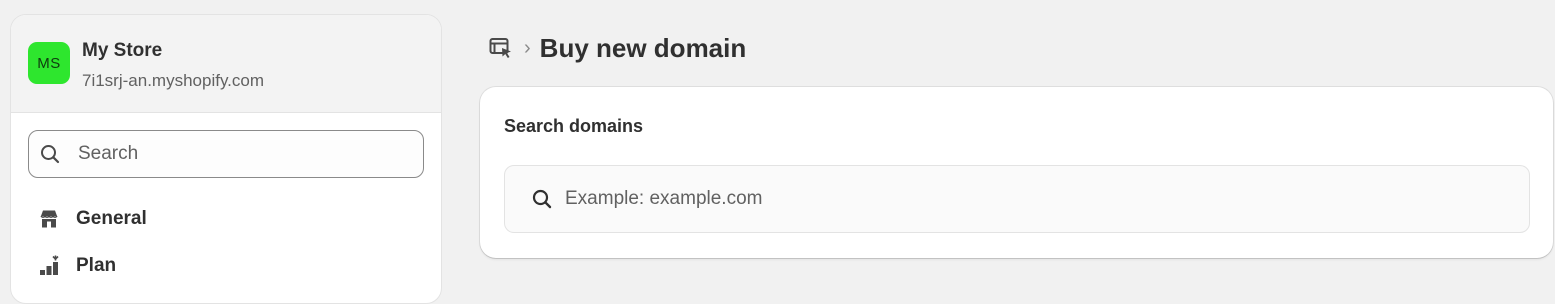  Describe the element at coordinates (96, 265) in the screenshot. I see `sidebar-item-label: Plan` at that location.